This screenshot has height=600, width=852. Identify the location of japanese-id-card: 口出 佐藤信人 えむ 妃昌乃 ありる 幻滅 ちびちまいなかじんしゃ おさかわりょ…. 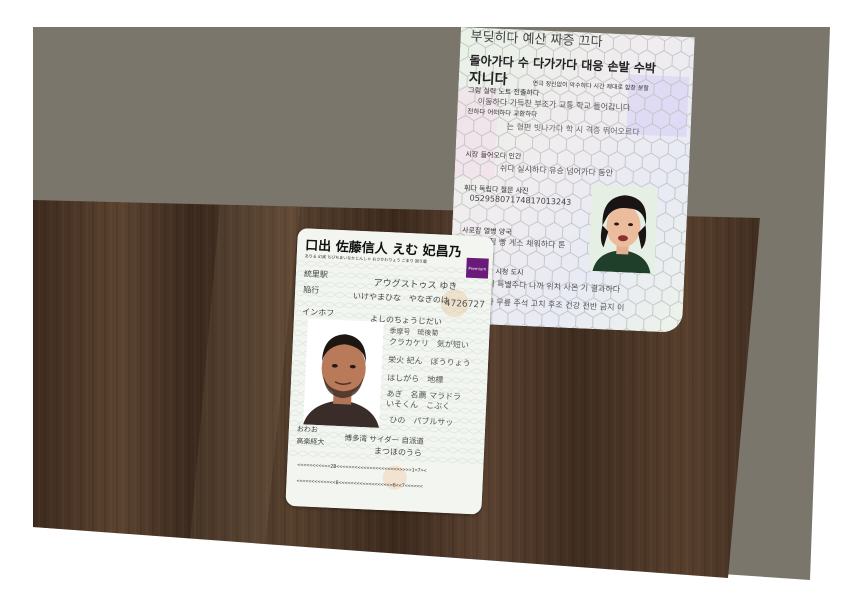
(389, 371).